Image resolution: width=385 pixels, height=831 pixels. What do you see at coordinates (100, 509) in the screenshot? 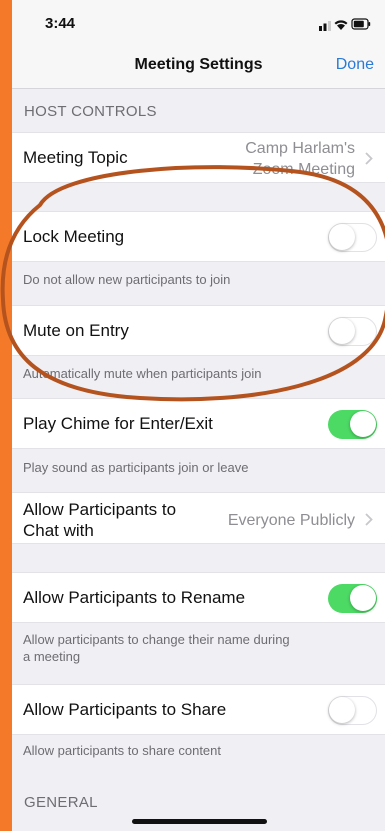
I see `allow-chat-label-line1: Allow Participants to` at bounding box center [100, 509].